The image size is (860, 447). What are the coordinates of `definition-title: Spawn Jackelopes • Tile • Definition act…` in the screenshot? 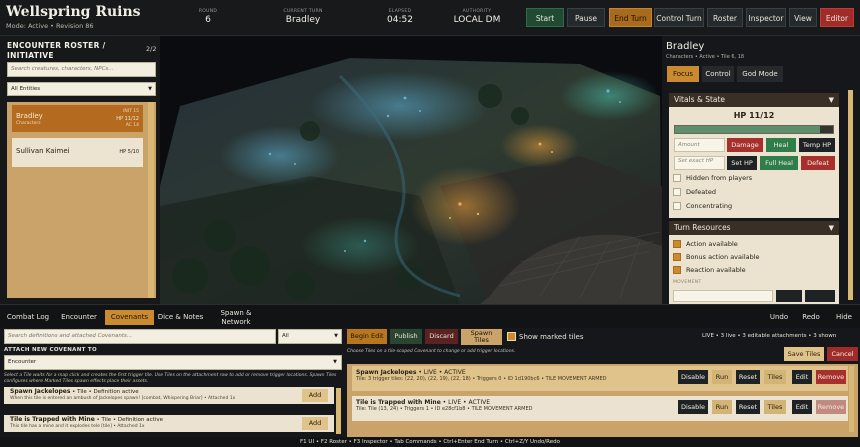 It's located at (74, 391).